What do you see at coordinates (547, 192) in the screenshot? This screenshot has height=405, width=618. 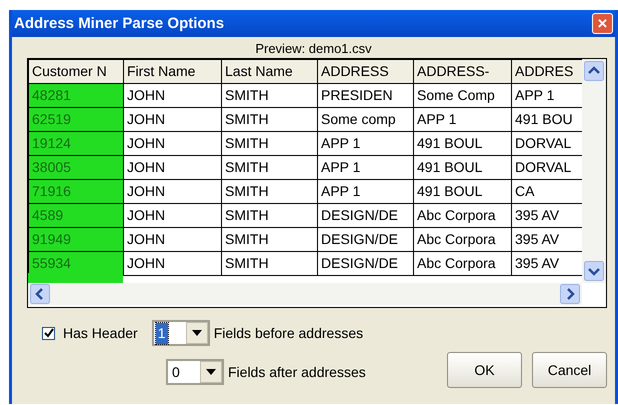 I see `table-cell: CA` at bounding box center [547, 192].